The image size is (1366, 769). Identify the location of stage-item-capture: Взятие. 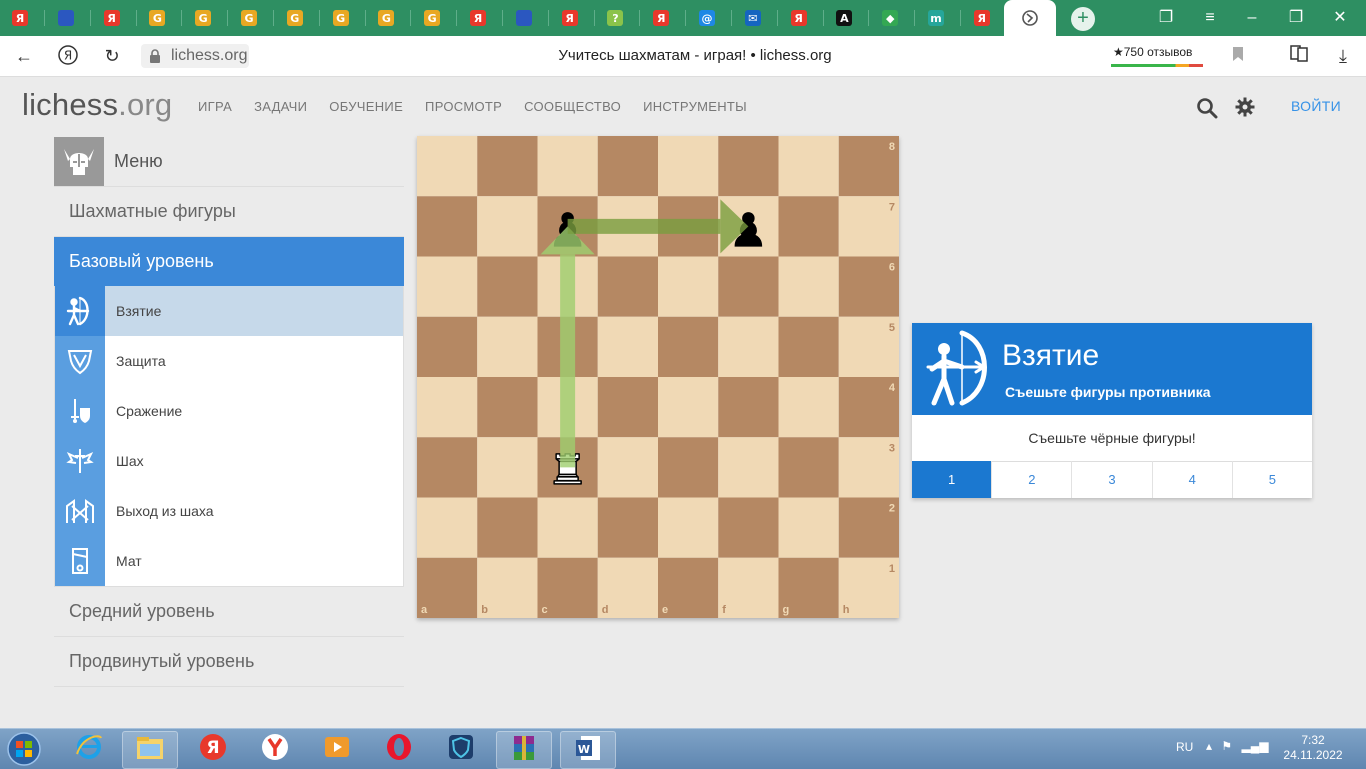
(229, 311).